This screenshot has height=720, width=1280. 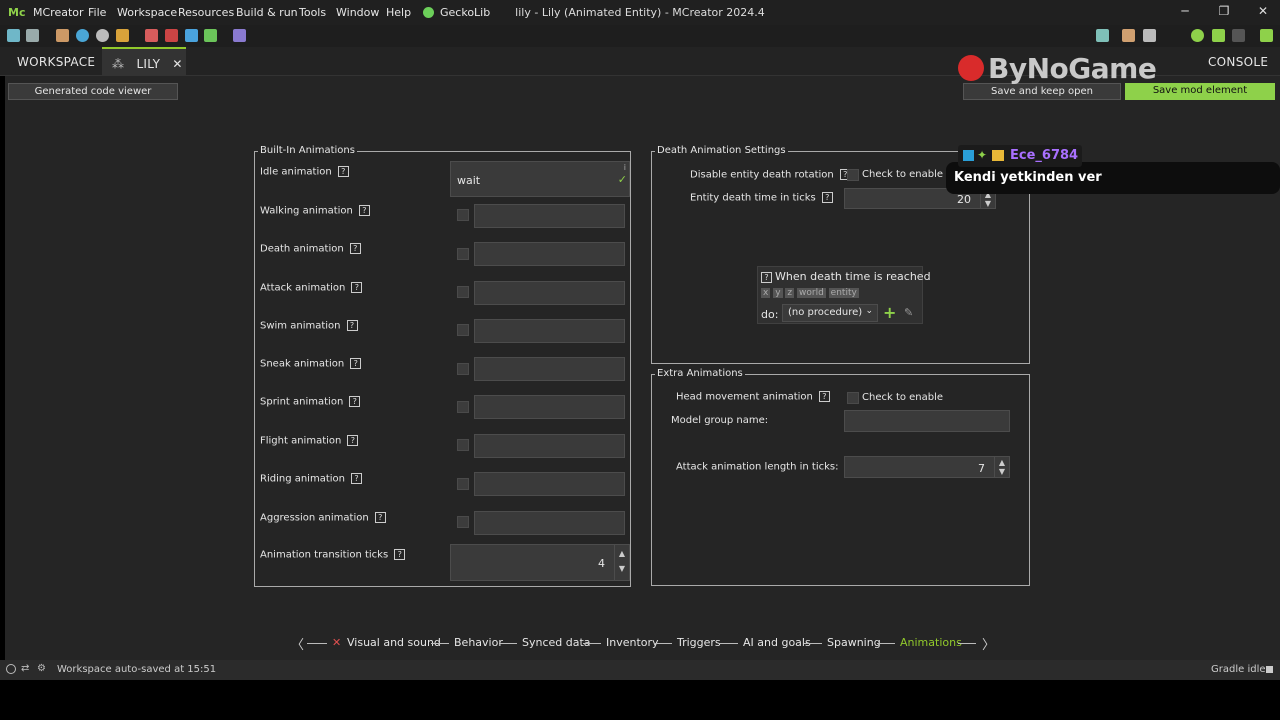 What do you see at coordinates (549, 484) in the screenshot?
I see `riding-animation-field` at bounding box center [549, 484].